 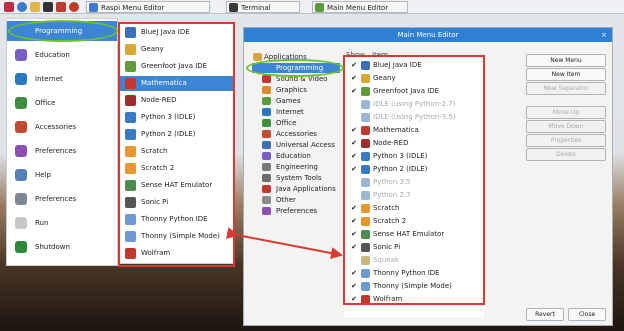 I want to click on menu-item-row: ✔ Python 2 (IDLE), so click(x=413, y=169).